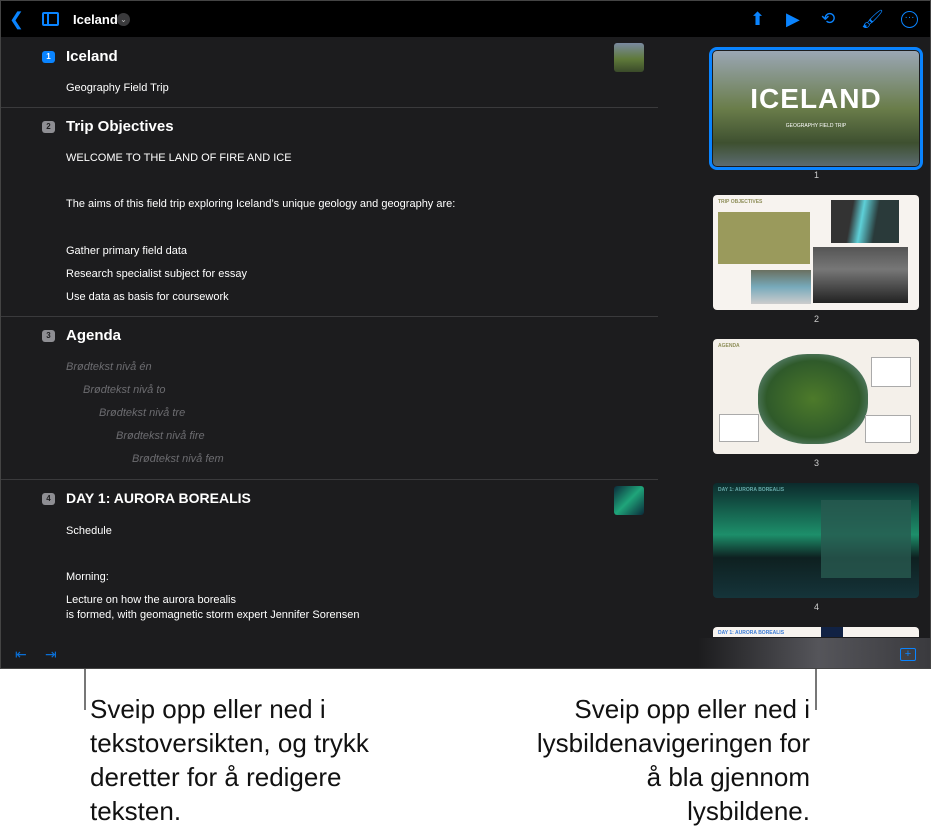 This screenshot has height=838, width=931. Describe the element at coordinates (48, 499) in the screenshot. I see `slide-number-badge: 4` at that location.